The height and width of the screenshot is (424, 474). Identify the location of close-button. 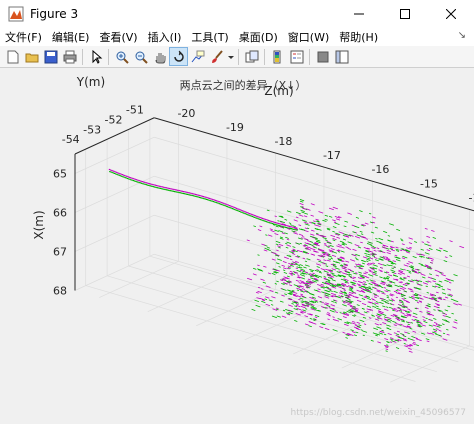
(451, 14).